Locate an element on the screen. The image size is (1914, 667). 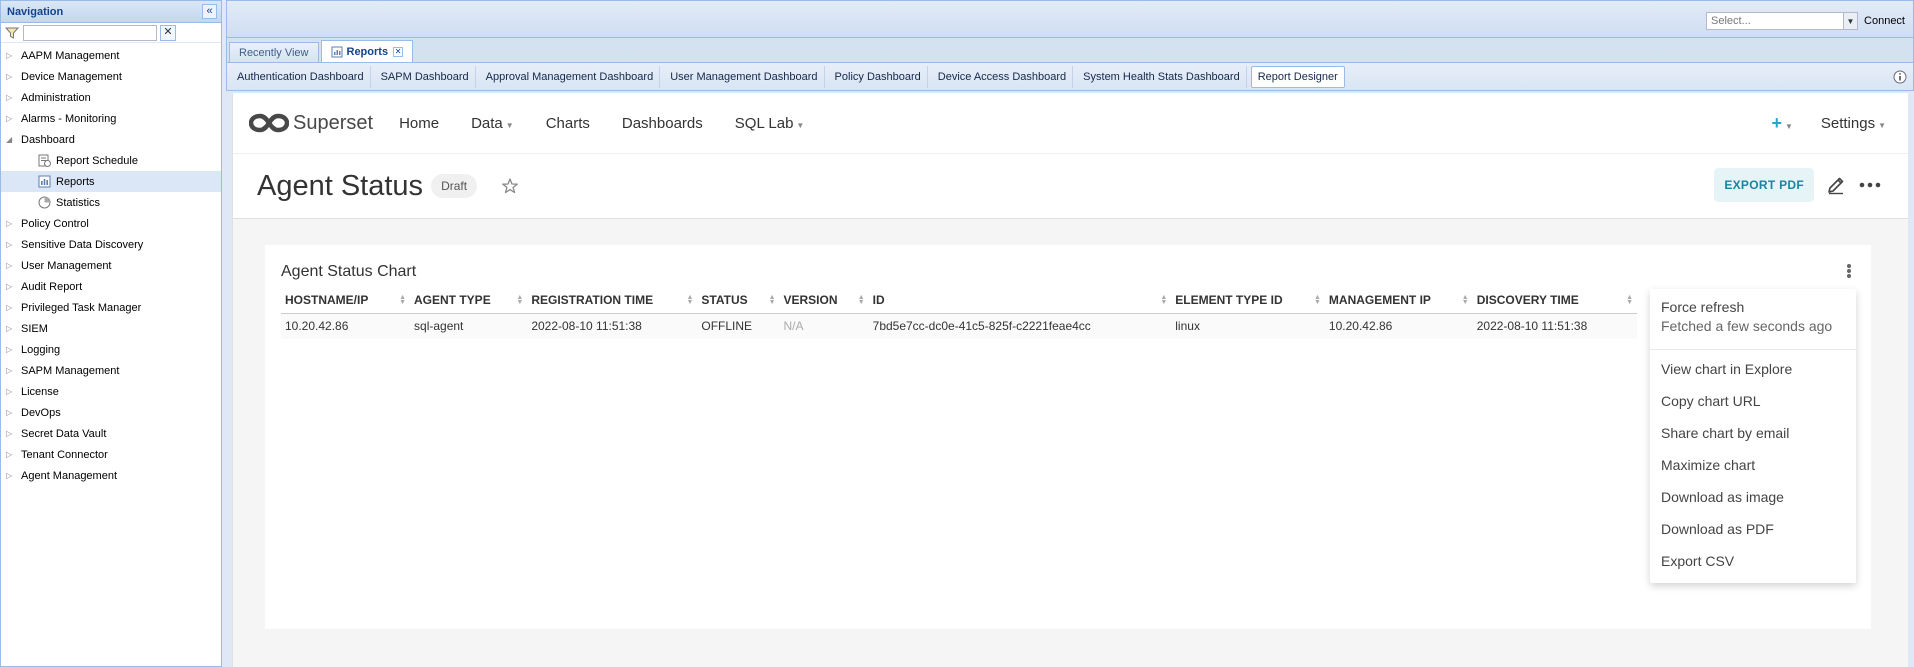
nav-item-license: ▷ License is located at coordinates (111, 391).